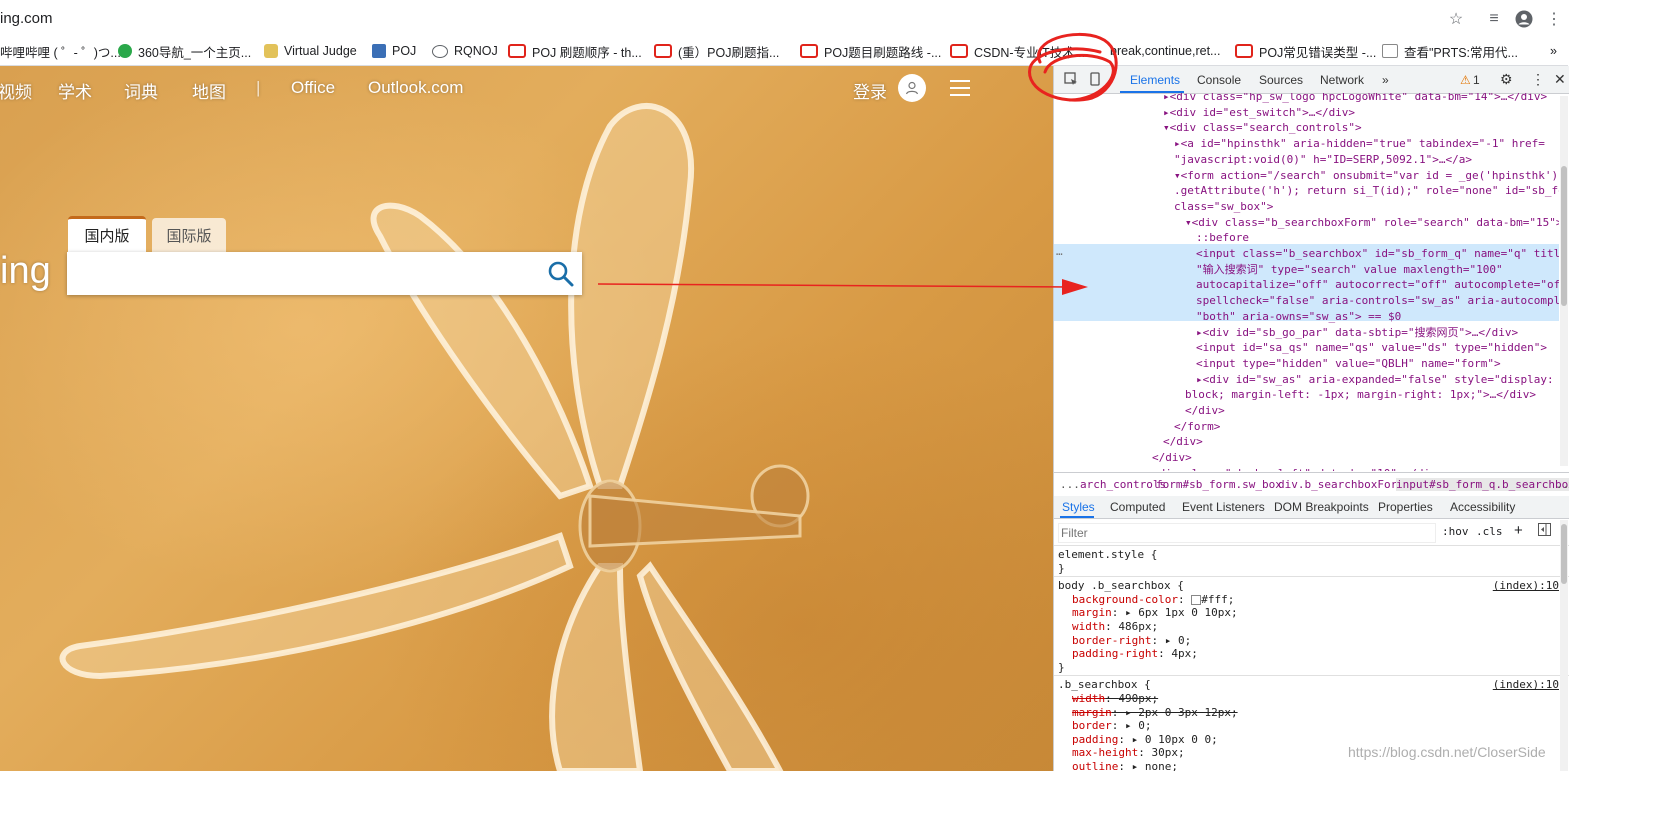 The image size is (1665, 819). I want to click on search-input, so click(324, 273).